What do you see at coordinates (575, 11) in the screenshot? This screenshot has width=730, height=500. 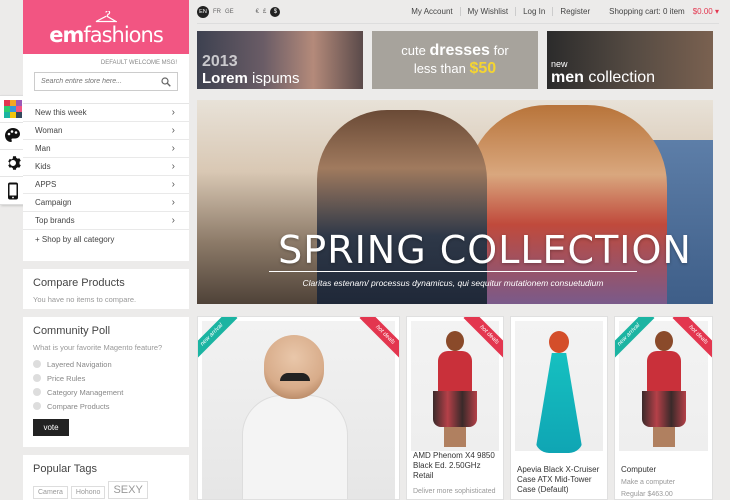 I see `register-link: Register` at bounding box center [575, 11].